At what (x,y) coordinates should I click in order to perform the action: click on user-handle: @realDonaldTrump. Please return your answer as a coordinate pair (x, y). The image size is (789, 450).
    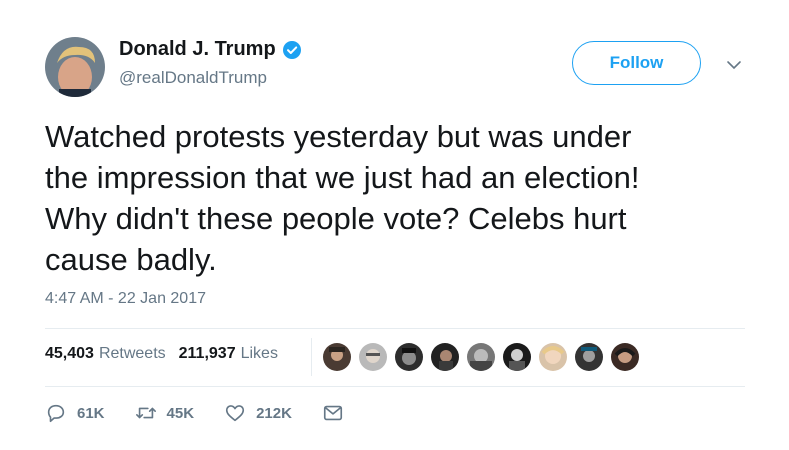
    Looking at the image, I should click on (193, 78).